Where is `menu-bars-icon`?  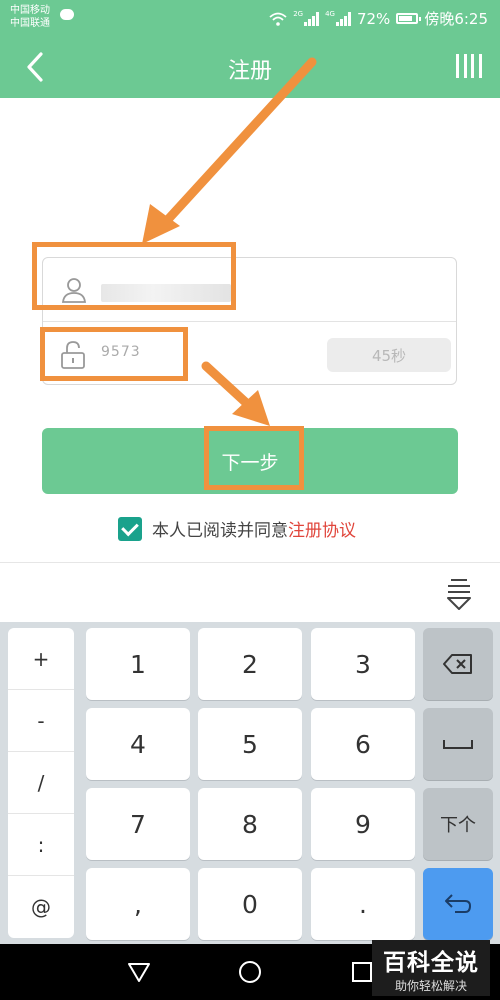
menu-bars-icon is located at coordinates (469, 66).